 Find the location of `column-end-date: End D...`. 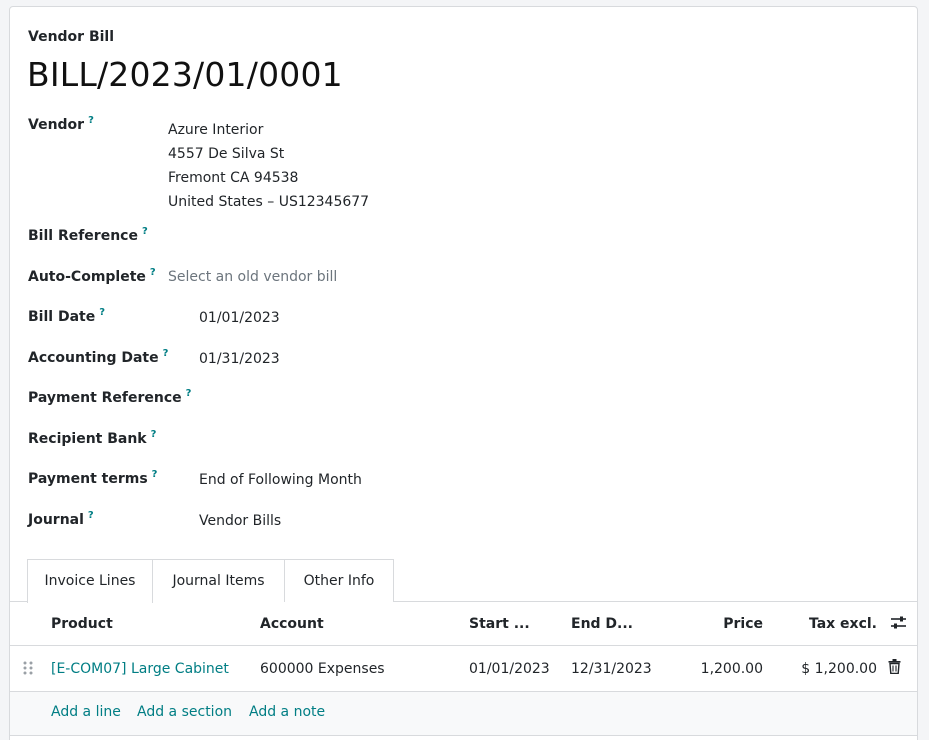

column-end-date: End D... is located at coordinates (602, 624).